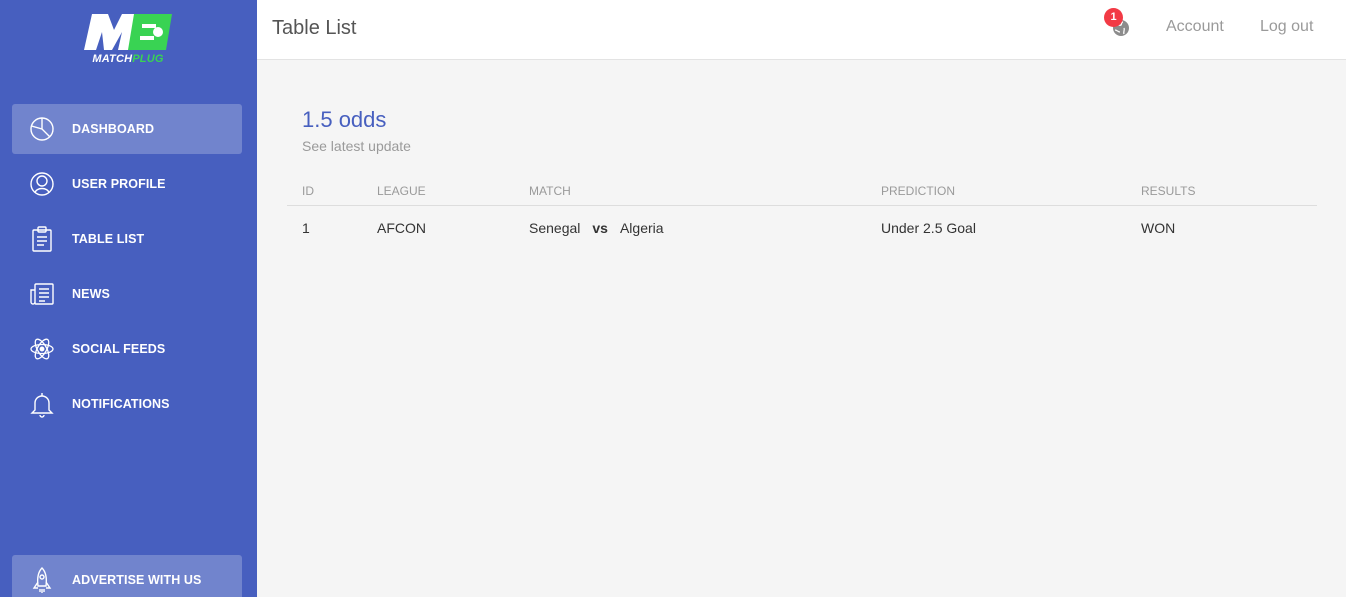 The width and height of the screenshot is (1346, 597). I want to click on column-header-match: MATCH, so click(550, 191).